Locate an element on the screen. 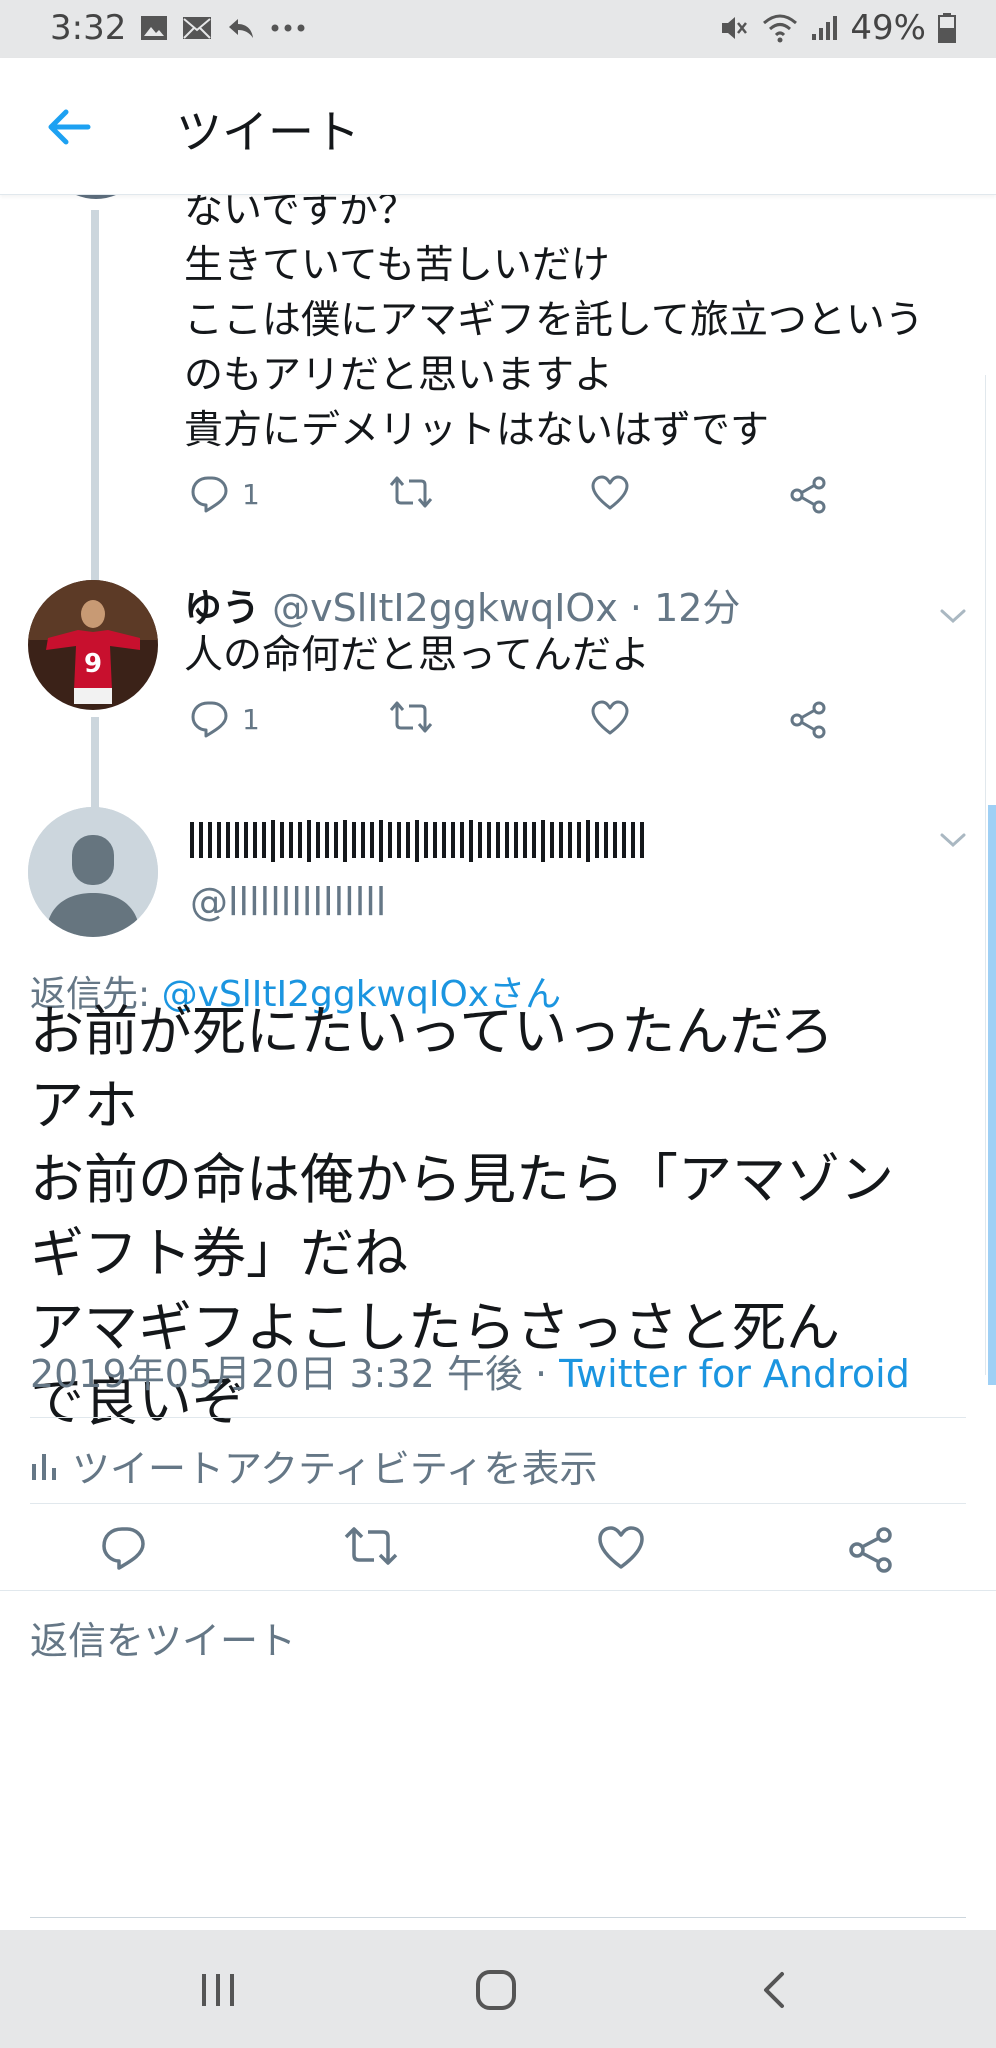  compose-underline is located at coordinates (498, 1917).